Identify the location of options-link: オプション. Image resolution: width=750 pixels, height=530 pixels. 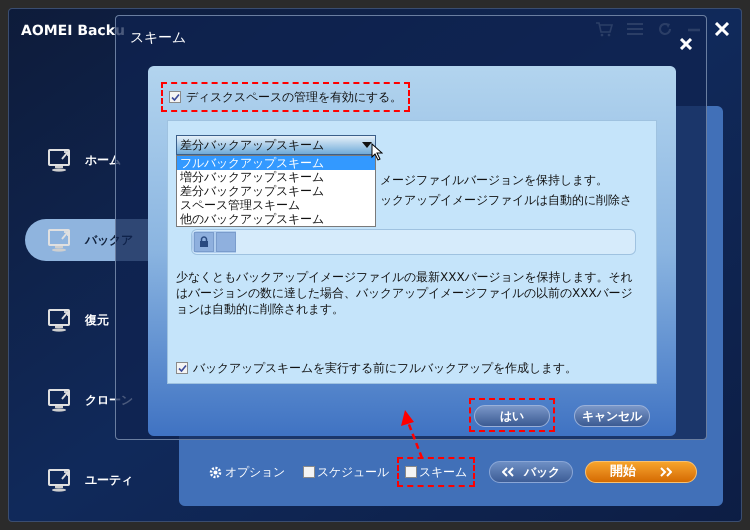
(247, 472).